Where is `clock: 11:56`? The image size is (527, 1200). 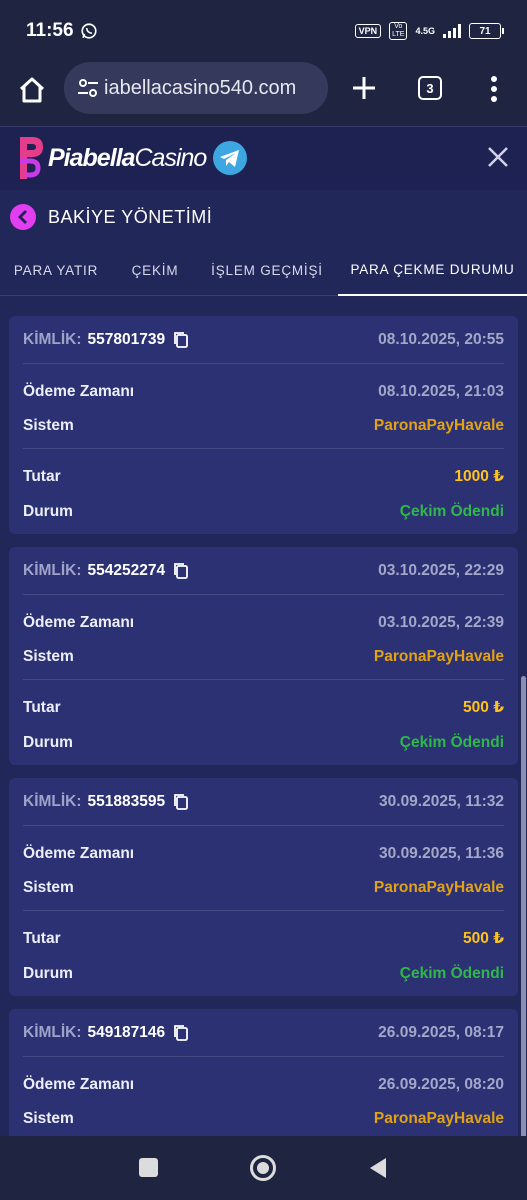 clock: 11:56 is located at coordinates (50, 30).